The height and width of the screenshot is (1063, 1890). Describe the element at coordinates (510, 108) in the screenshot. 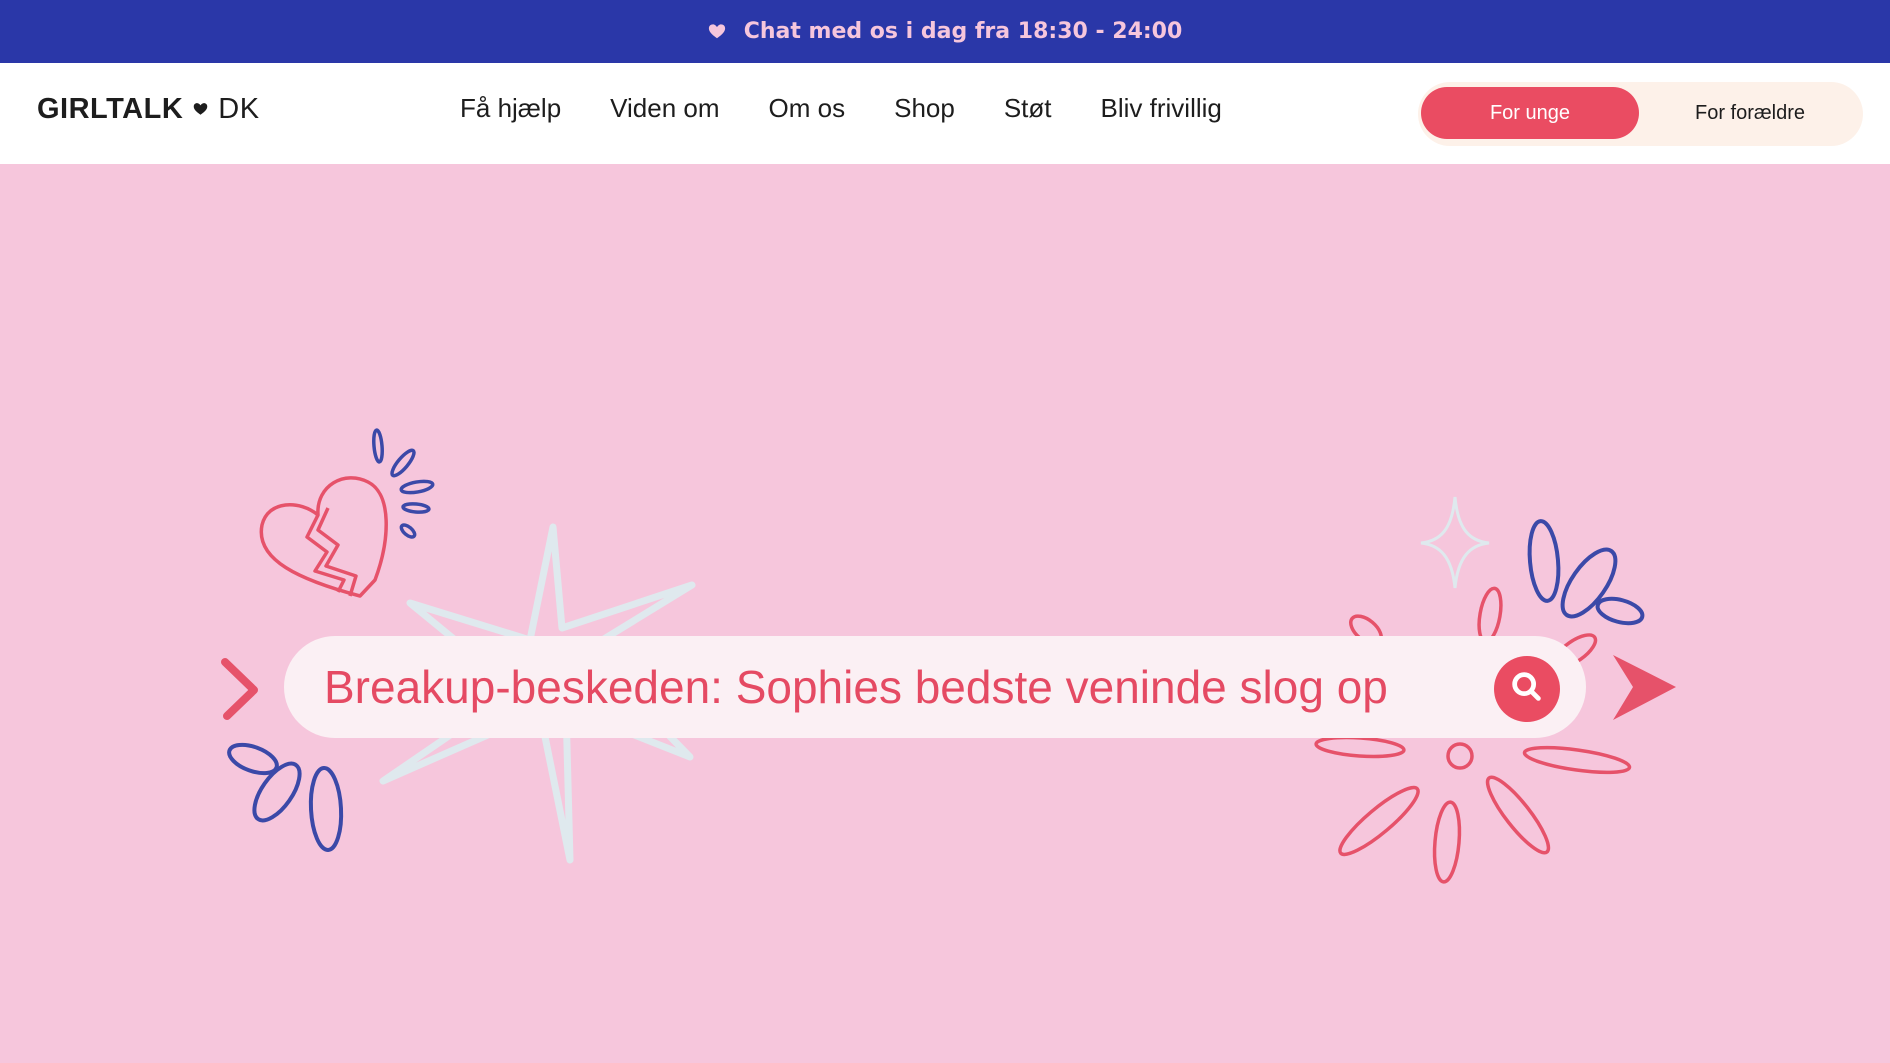

I see `nav-item-faa-hjaelp: Få hjælp` at that location.